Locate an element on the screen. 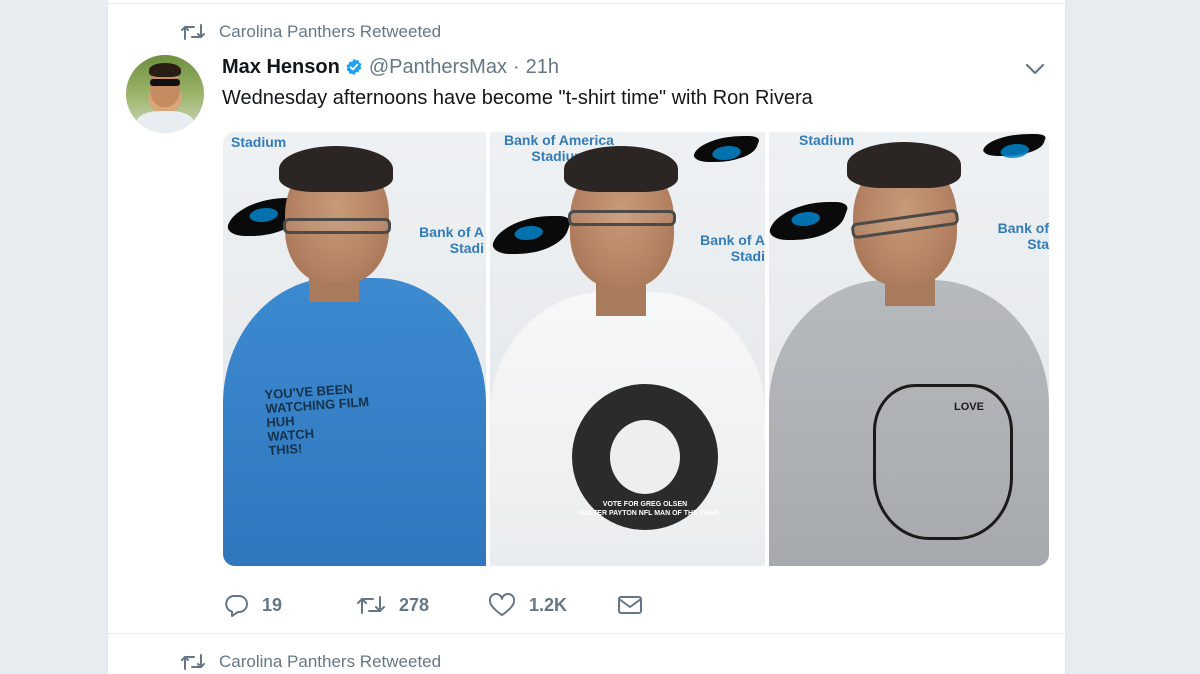 The image size is (1200, 674). envelope-icon is located at coordinates (630, 605).